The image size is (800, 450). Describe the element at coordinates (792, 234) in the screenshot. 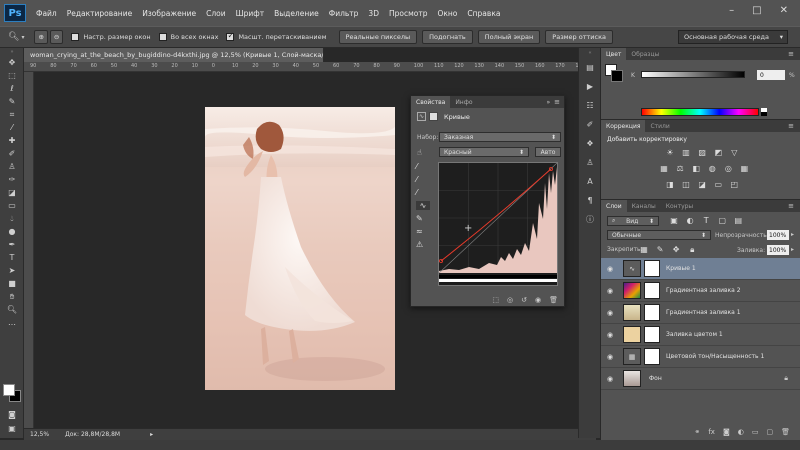

I see `opacity-dropdown-icon: ▸` at that location.